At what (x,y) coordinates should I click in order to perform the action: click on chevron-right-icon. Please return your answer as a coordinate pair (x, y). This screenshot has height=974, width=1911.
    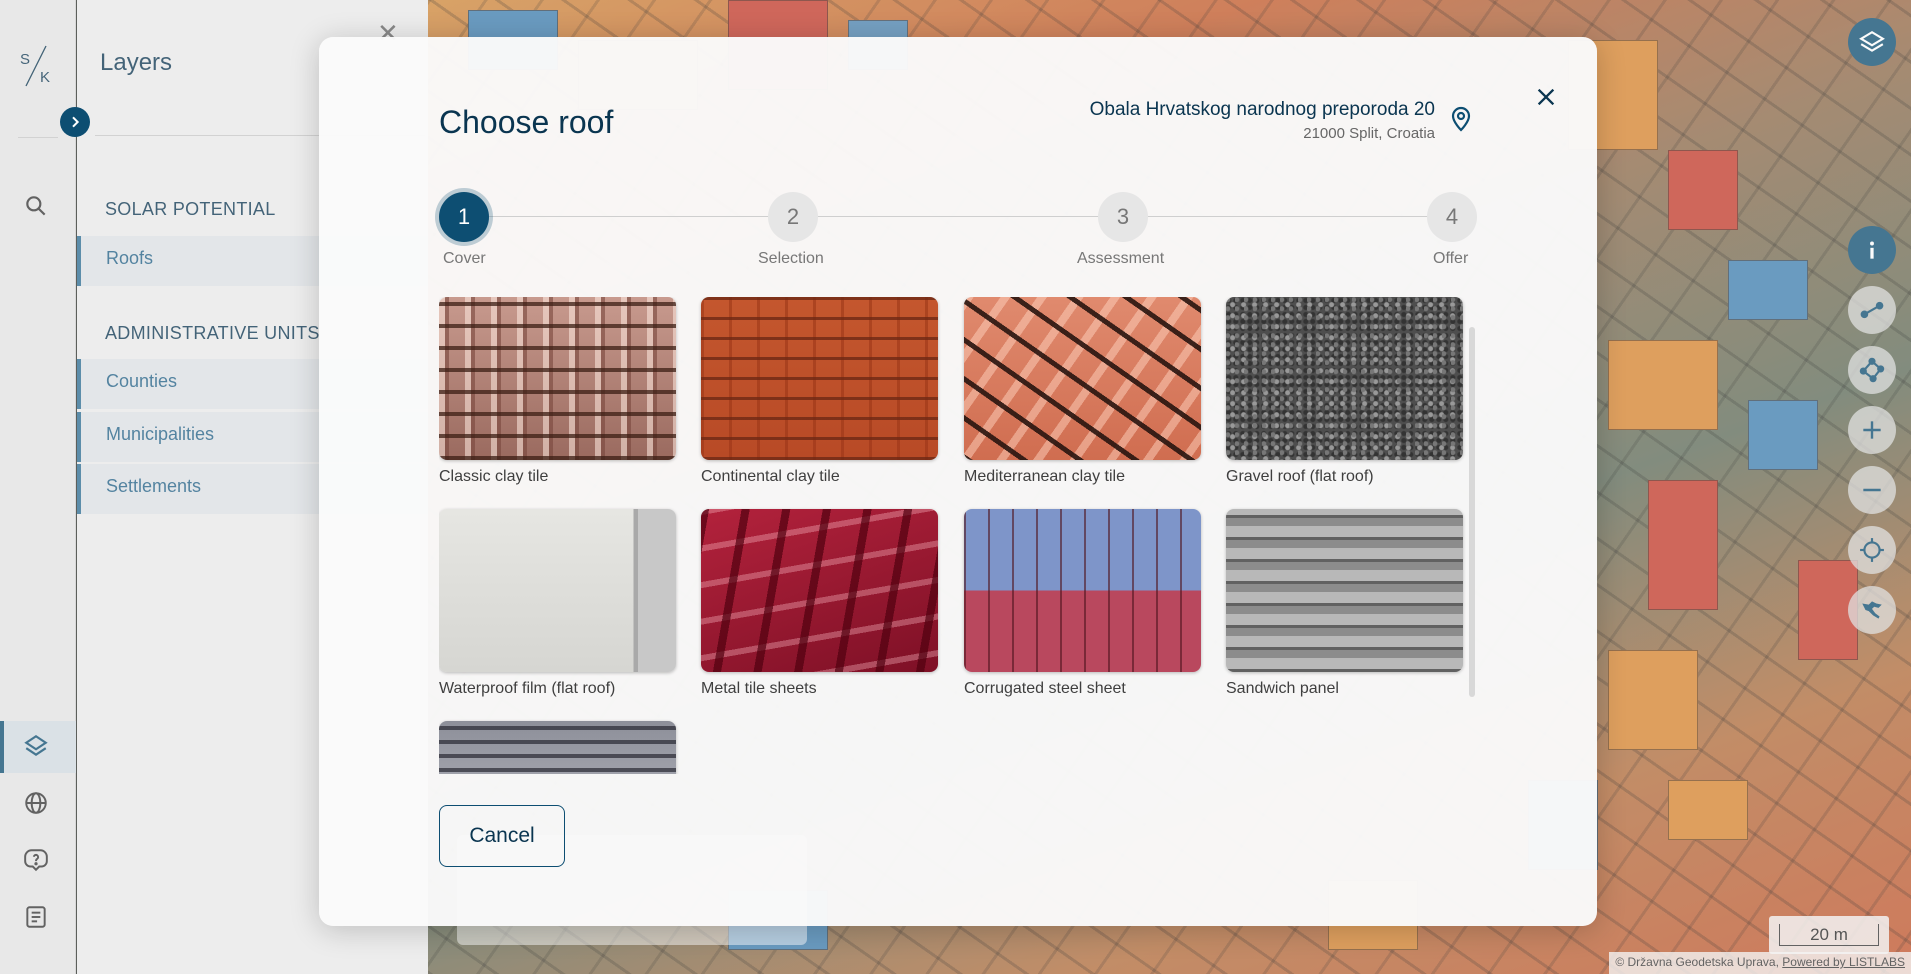
    Looking at the image, I should click on (76, 122).